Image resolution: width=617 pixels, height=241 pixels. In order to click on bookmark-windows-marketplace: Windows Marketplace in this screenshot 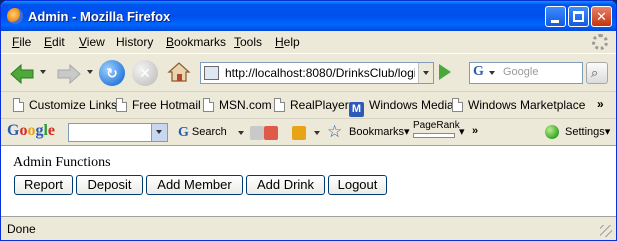, I will do `click(518, 105)`.